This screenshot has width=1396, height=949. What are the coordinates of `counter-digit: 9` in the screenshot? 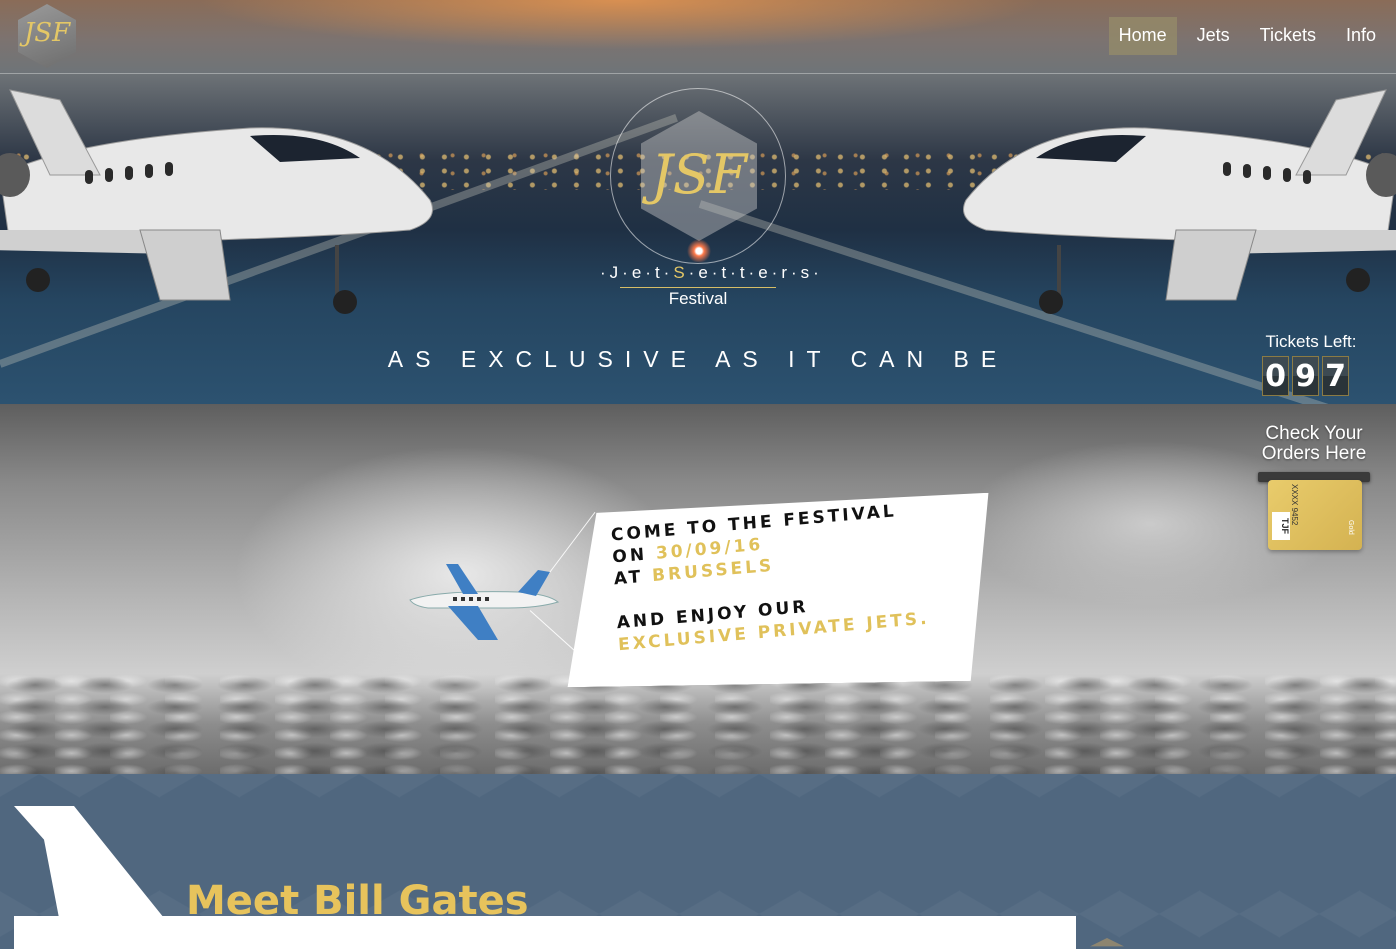 It's located at (1305, 376).